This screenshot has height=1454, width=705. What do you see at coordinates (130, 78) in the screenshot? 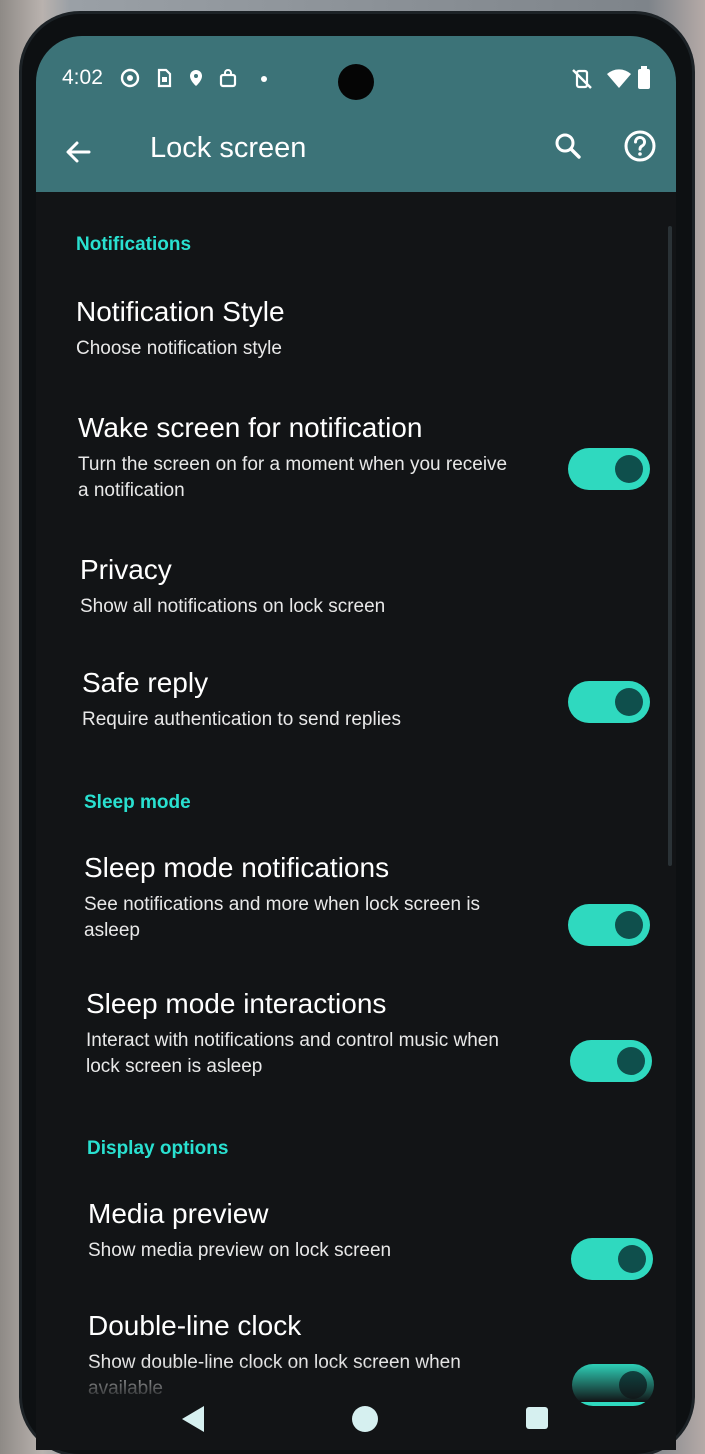
I see `whatsapp-icon` at bounding box center [130, 78].